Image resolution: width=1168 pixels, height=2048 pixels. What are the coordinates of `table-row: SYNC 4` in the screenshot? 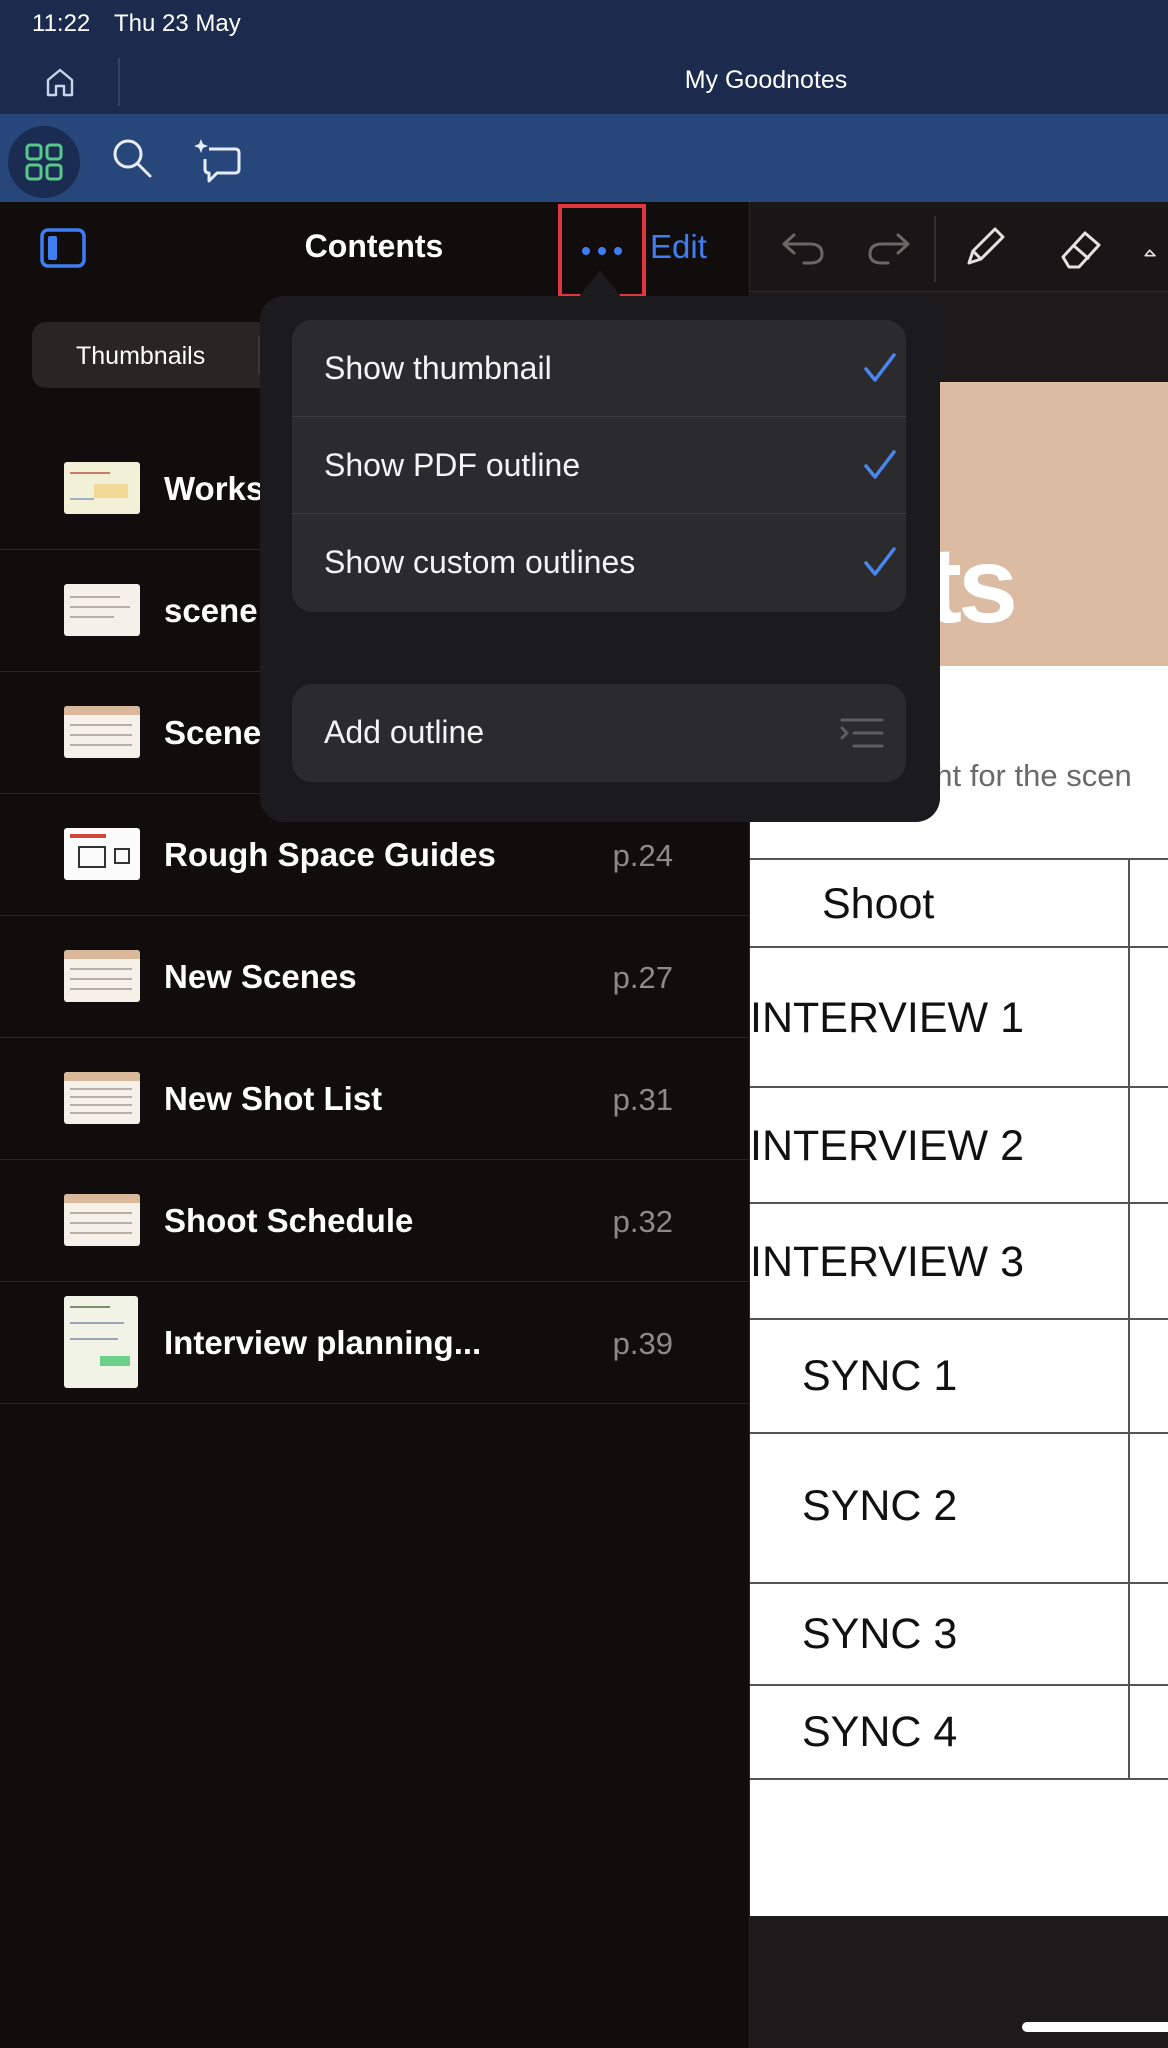 It's located at (959, 1733).